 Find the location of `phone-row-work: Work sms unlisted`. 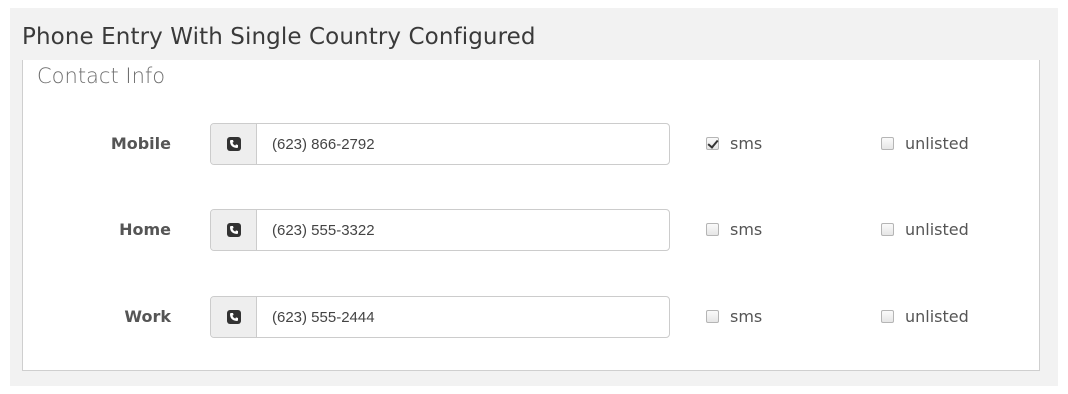

phone-row-work: Work sms unlisted is located at coordinates (531, 317).